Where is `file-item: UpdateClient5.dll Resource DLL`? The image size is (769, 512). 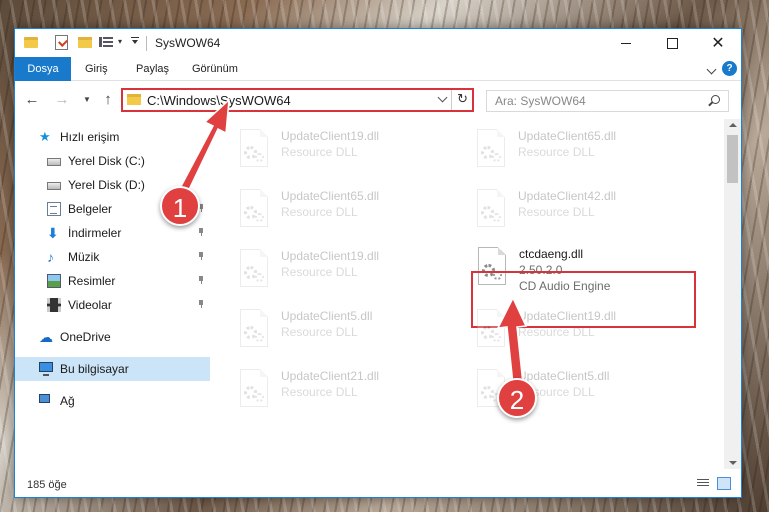
file-item: UpdateClient5.dll Resource DLL is located at coordinates (352, 338).